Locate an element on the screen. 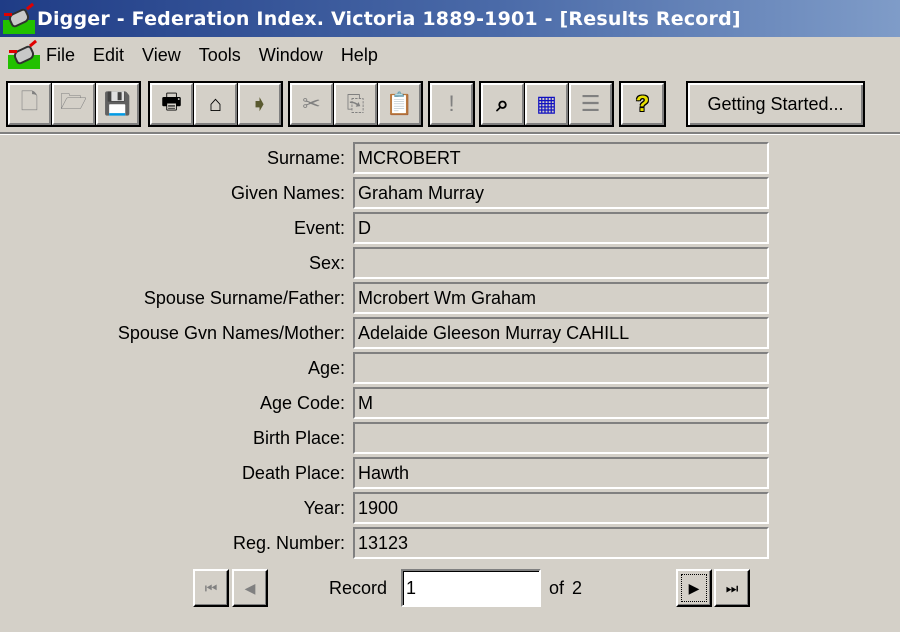 The height and width of the screenshot is (632, 900). reg-number-label: Reg. Number: is located at coordinates (288, 543).